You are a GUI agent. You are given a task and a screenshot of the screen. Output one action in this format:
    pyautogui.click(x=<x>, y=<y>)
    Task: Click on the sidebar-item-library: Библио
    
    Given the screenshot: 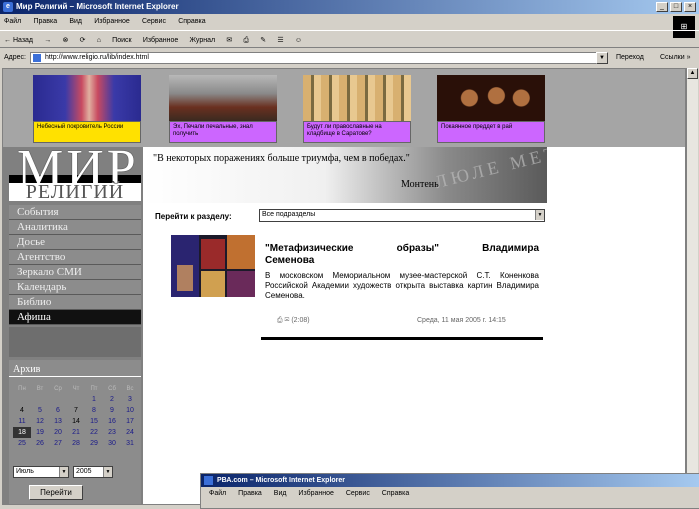 What is the action you would take?
    pyautogui.click(x=75, y=302)
    